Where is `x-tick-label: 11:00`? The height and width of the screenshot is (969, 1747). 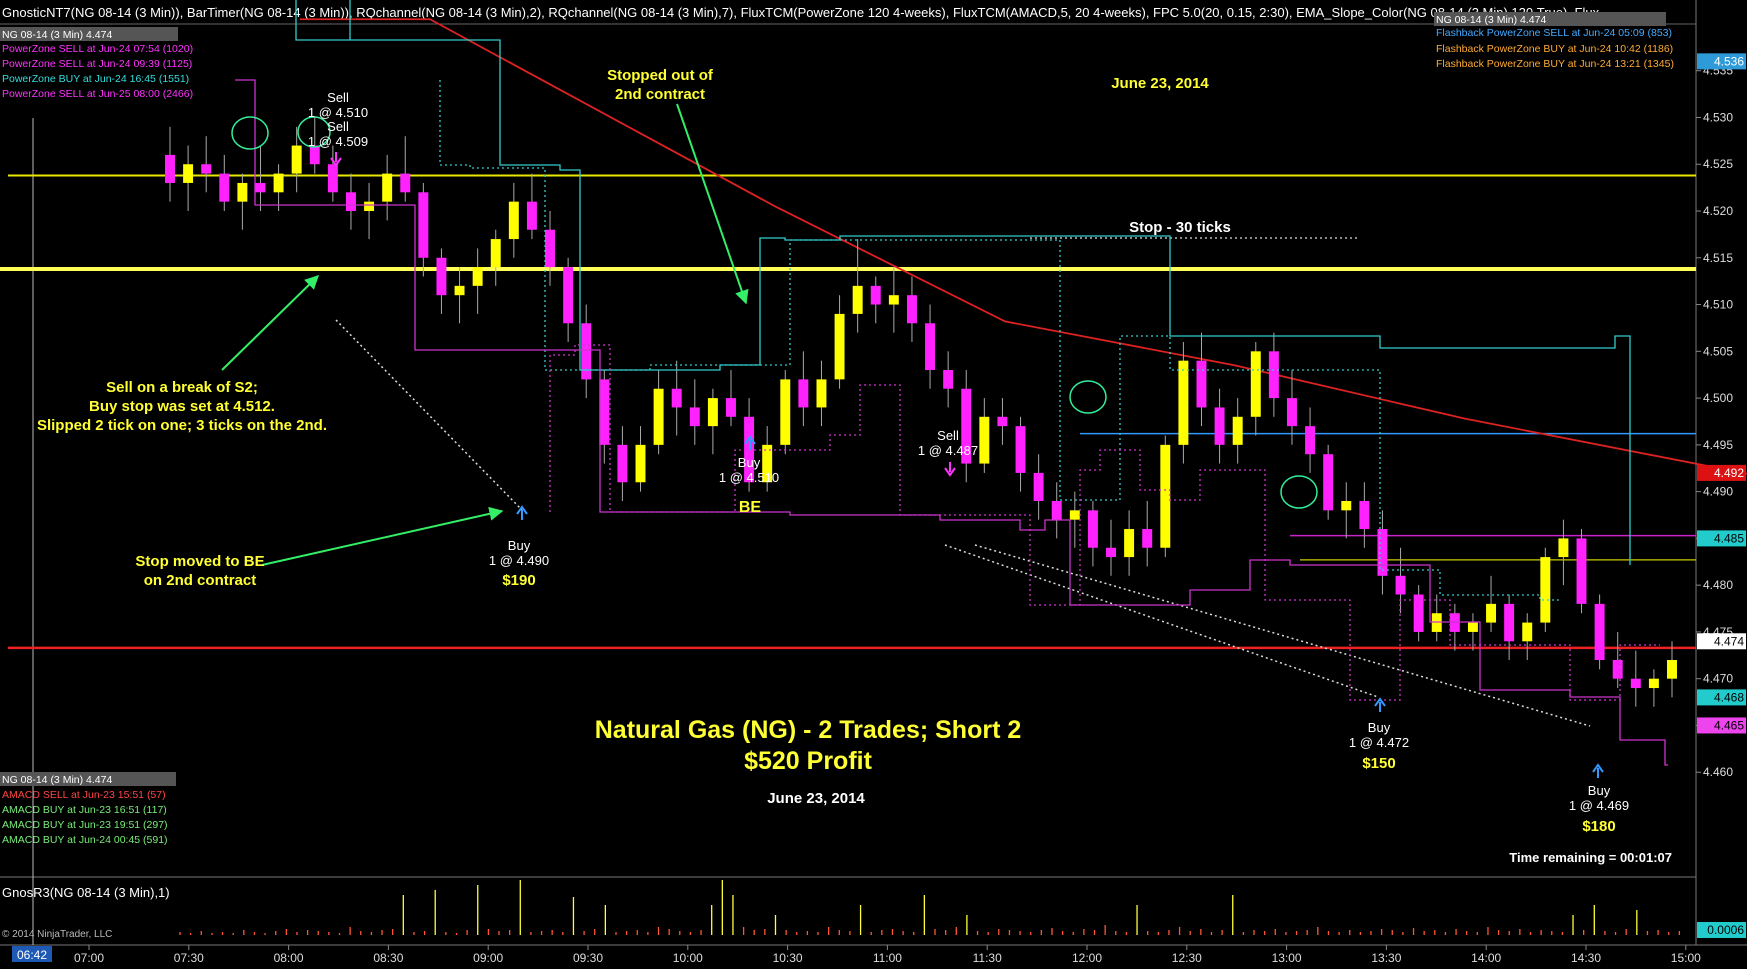 x-tick-label: 11:00 is located at coordinates (887, 958).